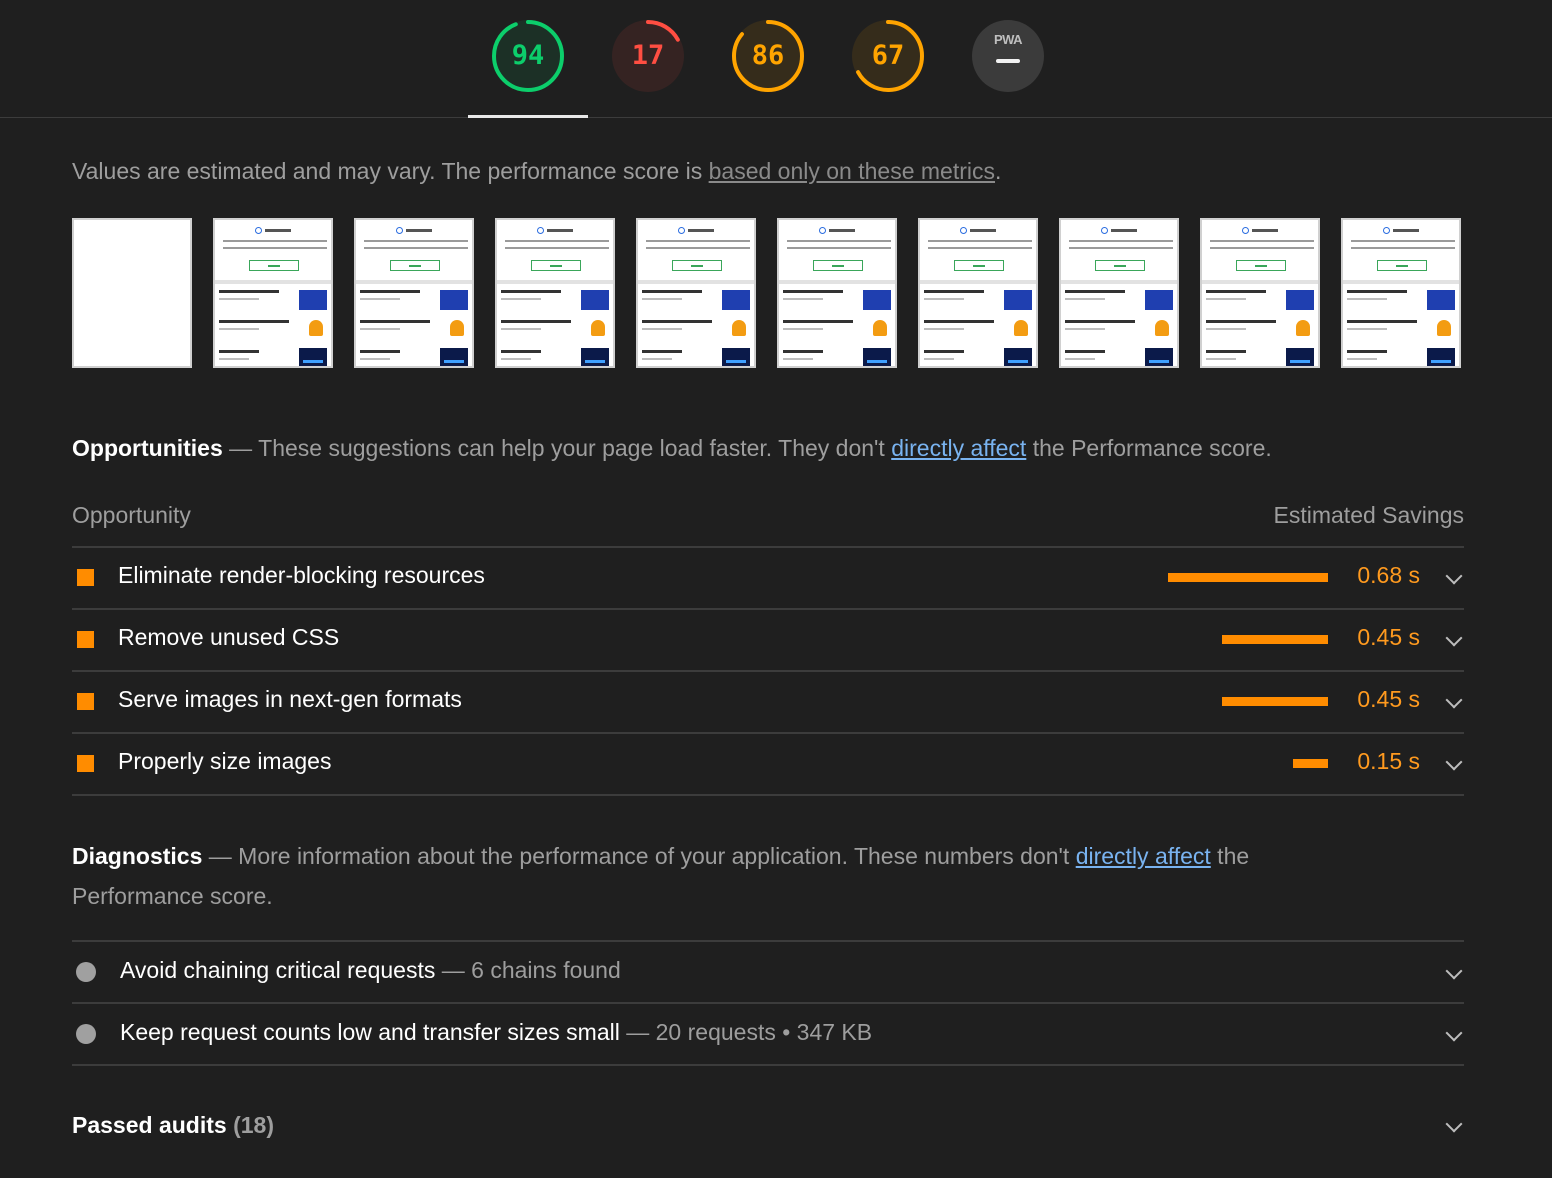  Describe the element at coordinates (768, 639) in the screenshot. I see `opportunity-row-unused-css: Remove unused CSS 0.45 s` at that location.